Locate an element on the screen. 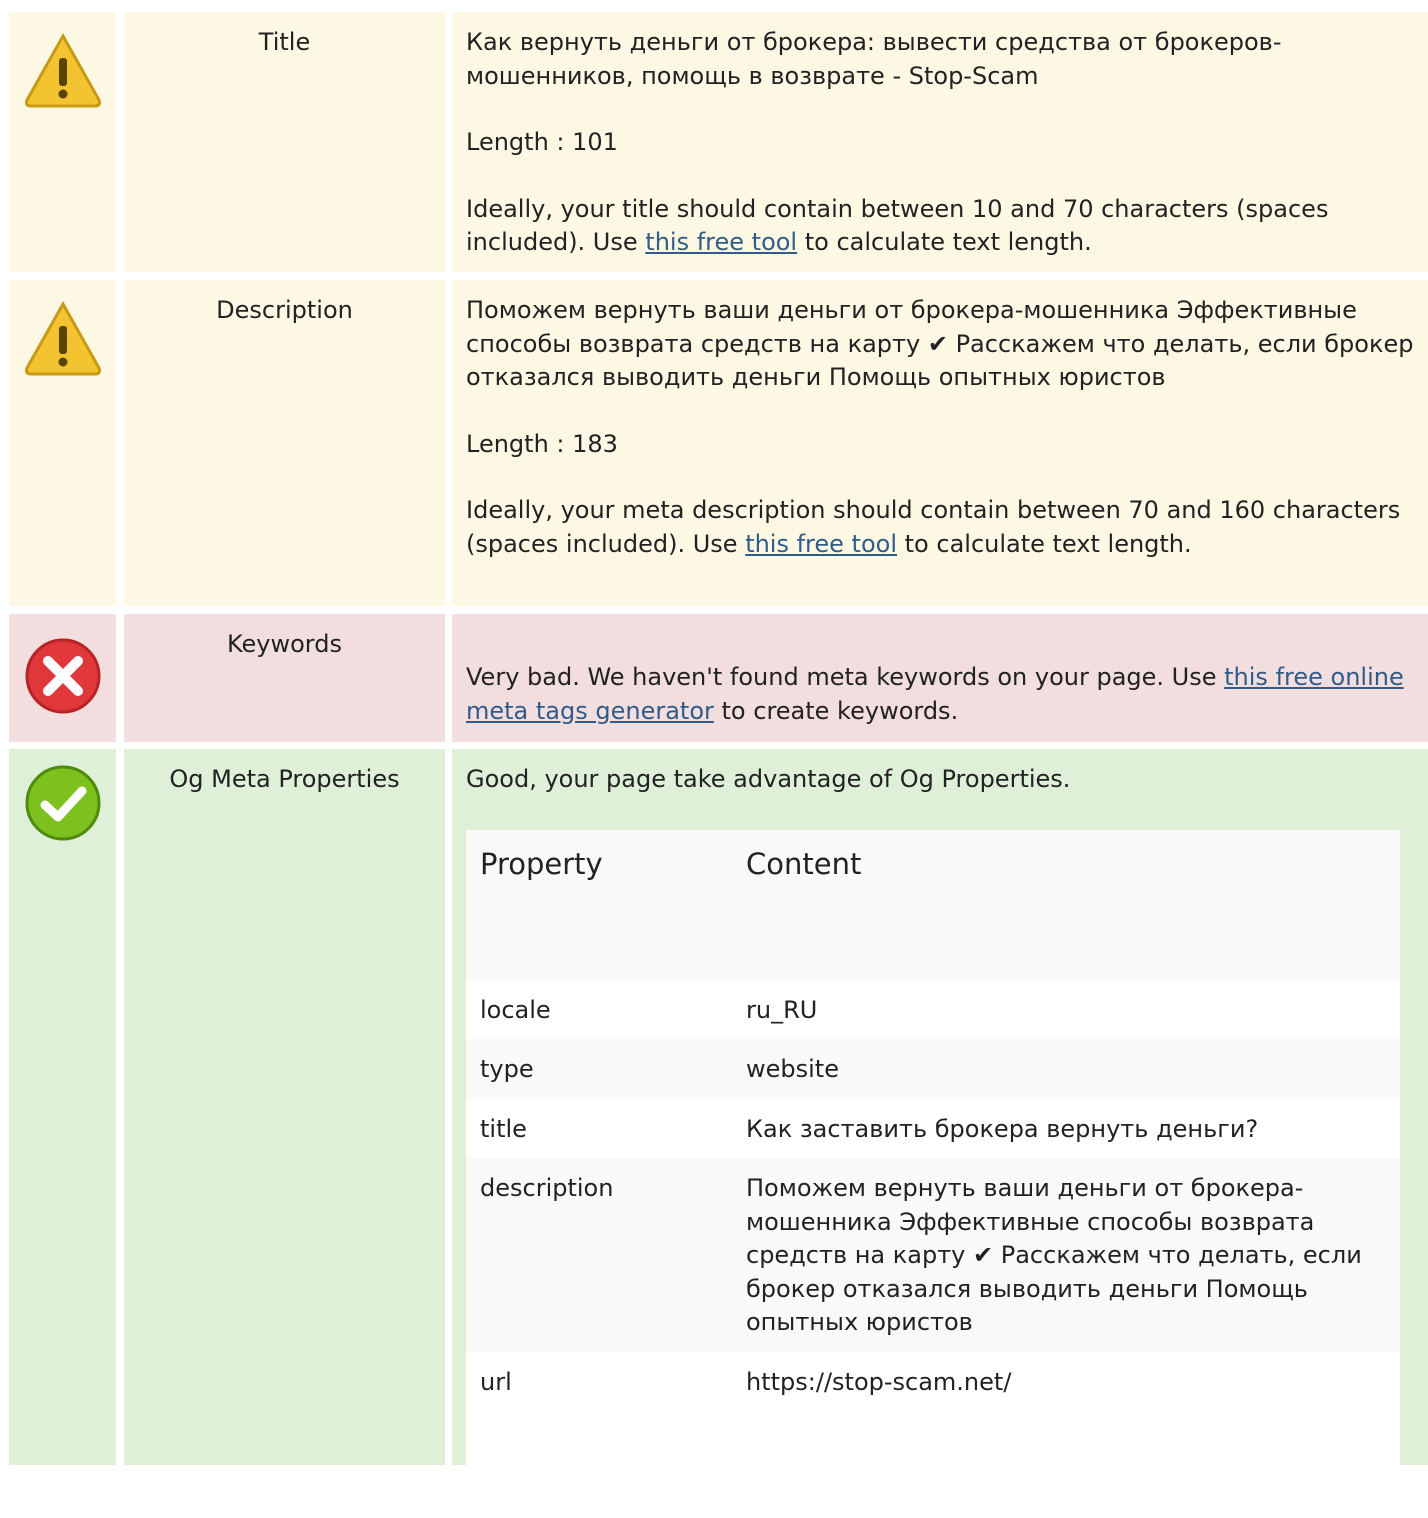  og-content-cell: https://stop-scam.net/ is located at coordinates (1066, 1434).